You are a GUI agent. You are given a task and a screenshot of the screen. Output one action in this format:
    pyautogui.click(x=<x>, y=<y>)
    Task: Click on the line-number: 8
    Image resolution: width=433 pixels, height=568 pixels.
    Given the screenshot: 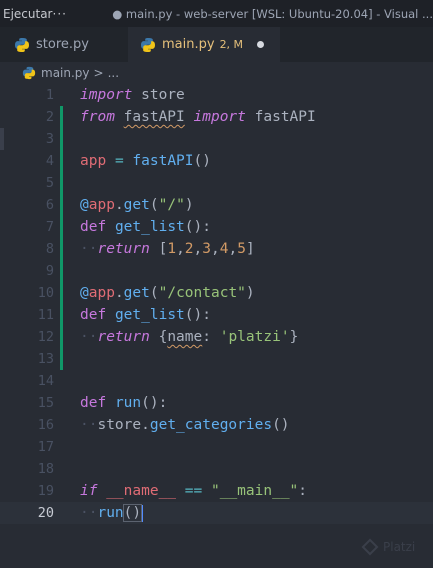 What is the action you would take?
    pyautogui.click(x=49, y=249)
    